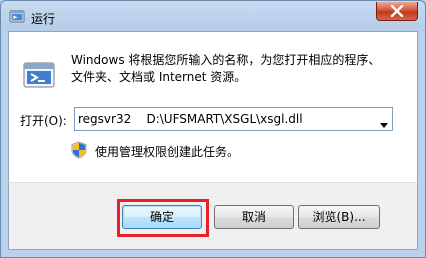 The image size is (426, 258). I want to click on open-label: 打开(O):, so click(43, 121).